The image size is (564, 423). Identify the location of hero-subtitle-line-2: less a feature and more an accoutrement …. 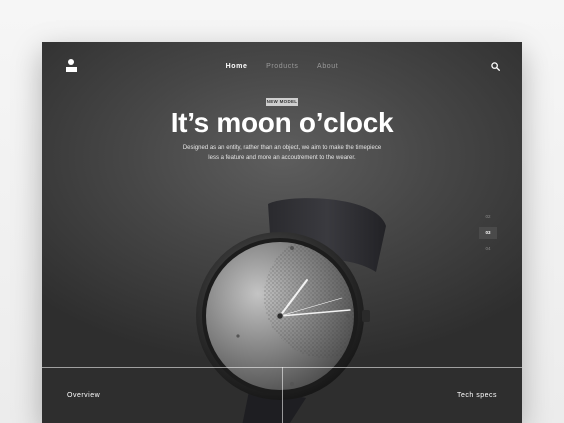
(282, 158).